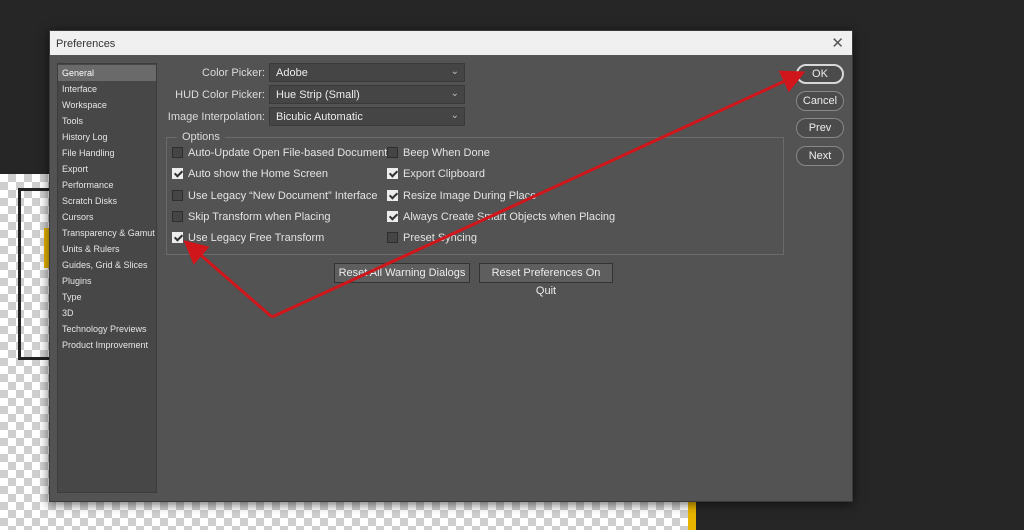 This screenshot has height=530, width=1024. Describe the element at coordinates (107, 201) in the screenshot. I see `sidebar-item-scratch-disks: Scratch Disks` at that location.